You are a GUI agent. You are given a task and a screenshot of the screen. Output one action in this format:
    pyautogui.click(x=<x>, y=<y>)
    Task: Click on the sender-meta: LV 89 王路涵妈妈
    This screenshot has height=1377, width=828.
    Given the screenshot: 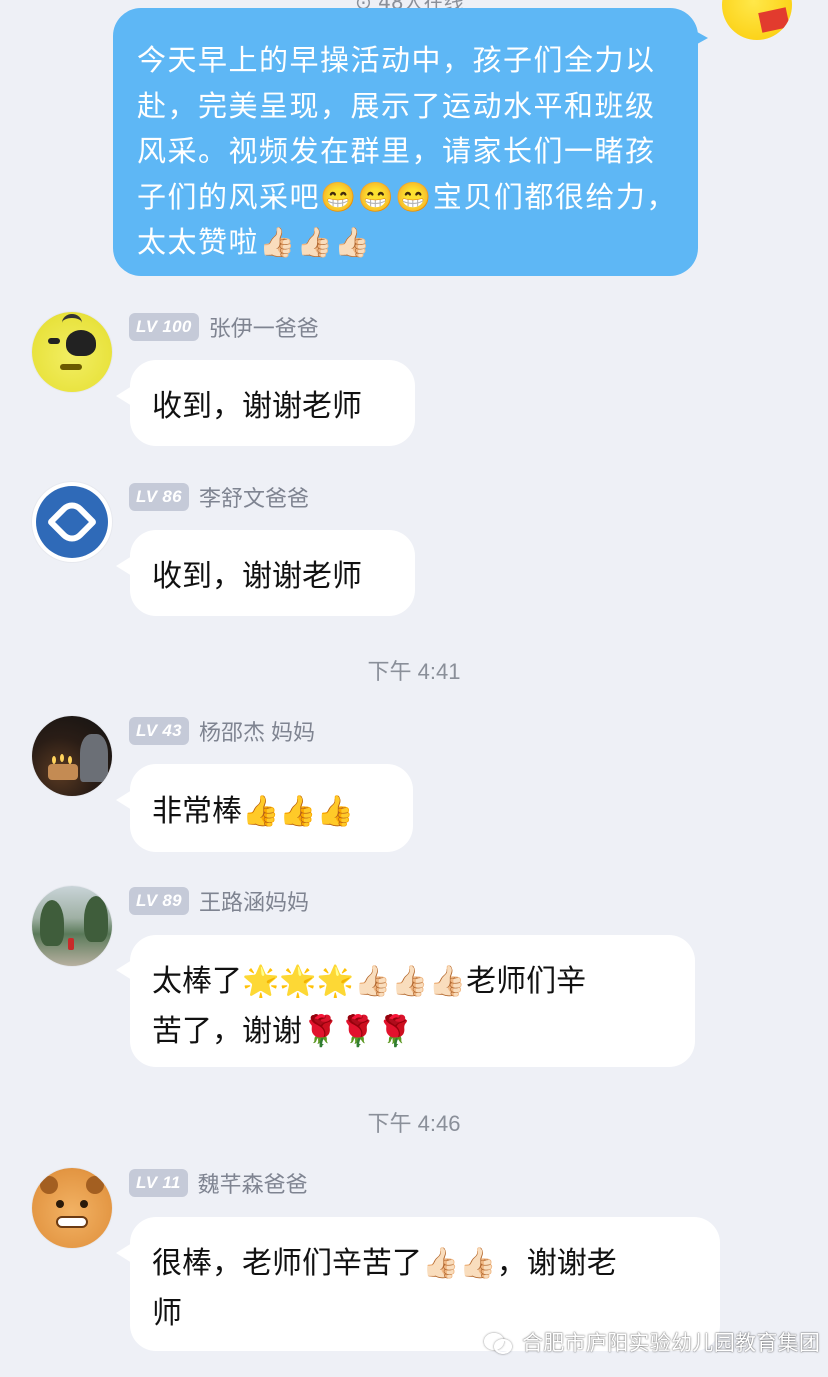 What is the action you would take?
    pyautogui.click(x=219, y=901)
    